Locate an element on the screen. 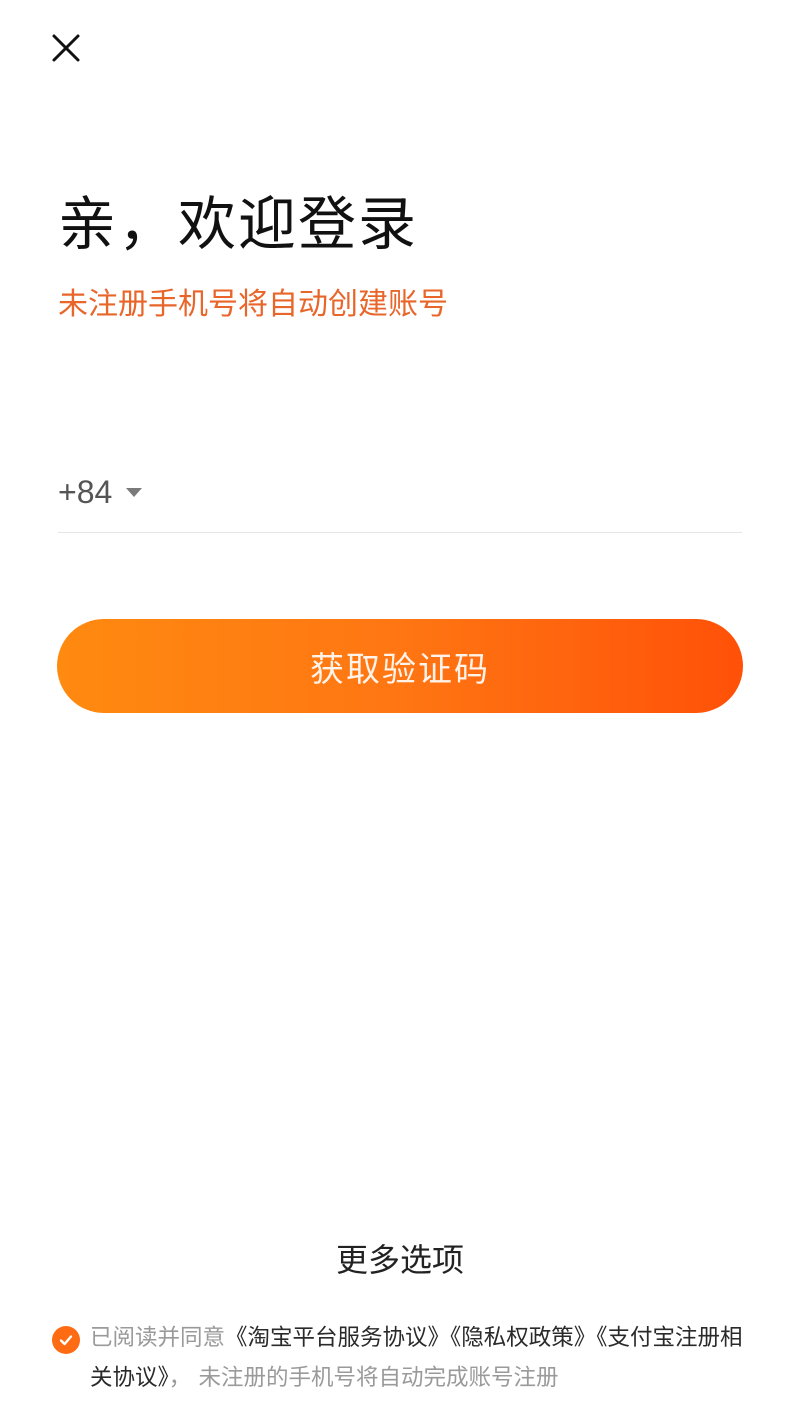  caret-down-icon is located at coordinates (134, 492).